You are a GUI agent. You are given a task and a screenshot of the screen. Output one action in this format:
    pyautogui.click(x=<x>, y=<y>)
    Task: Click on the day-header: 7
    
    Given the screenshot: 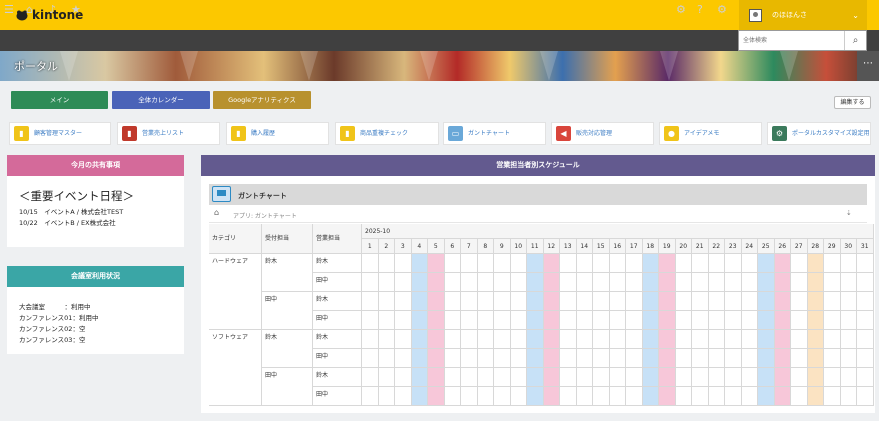 What is the action you would take?
    pyautogui.click(x=469, y=246)
    